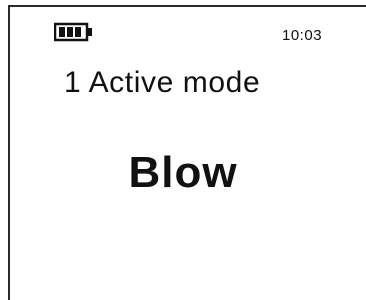 The height and width of the screenshot is (300, 366). Describe the element at coordinates (162, 82) in the screenshot. I see `mode-title: 1 Active mode` at that location.